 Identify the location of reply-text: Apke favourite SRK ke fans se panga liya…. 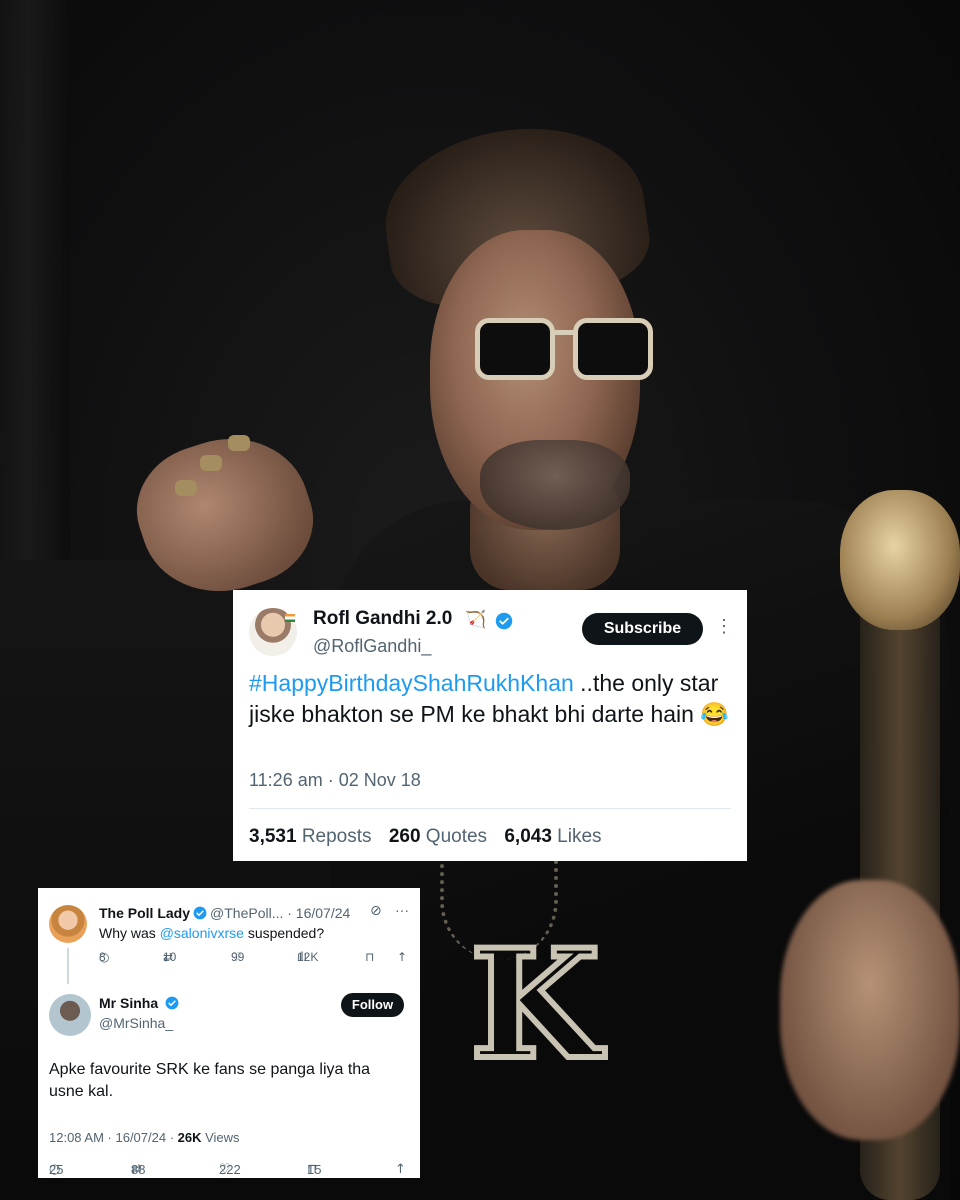
(210, 1080).